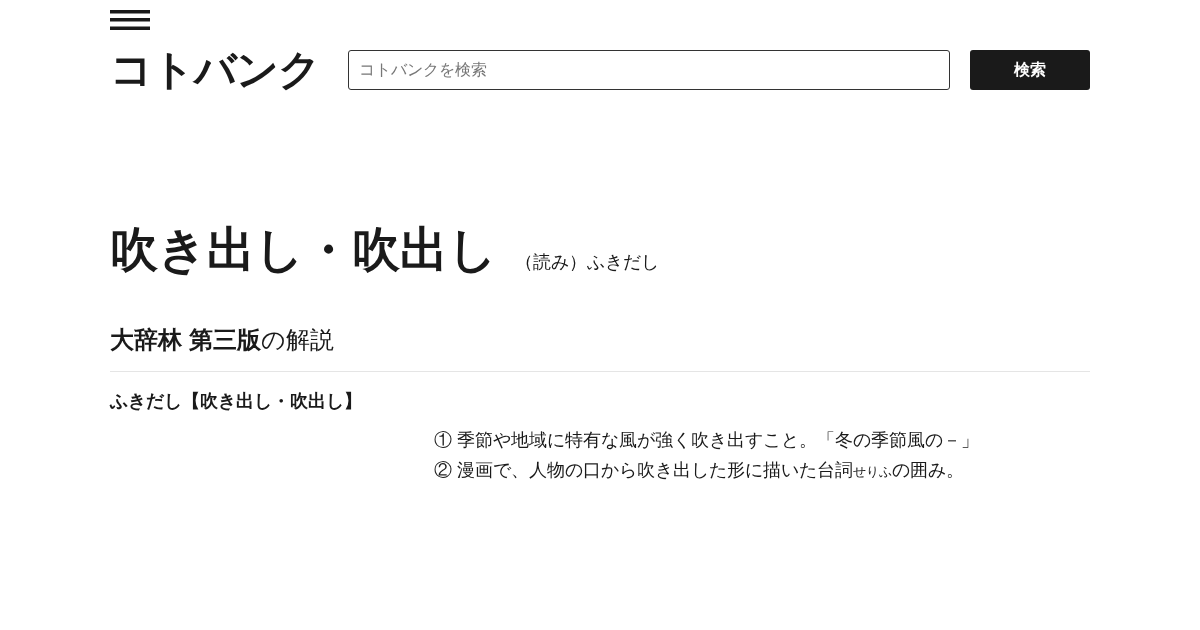 The height and width of the screenshot is (630, 1200). I want to click on definition-text: ② 漫画で、人物の口から吹き出した形に描いた台詞せりふの囲み。, so click(699, 470).